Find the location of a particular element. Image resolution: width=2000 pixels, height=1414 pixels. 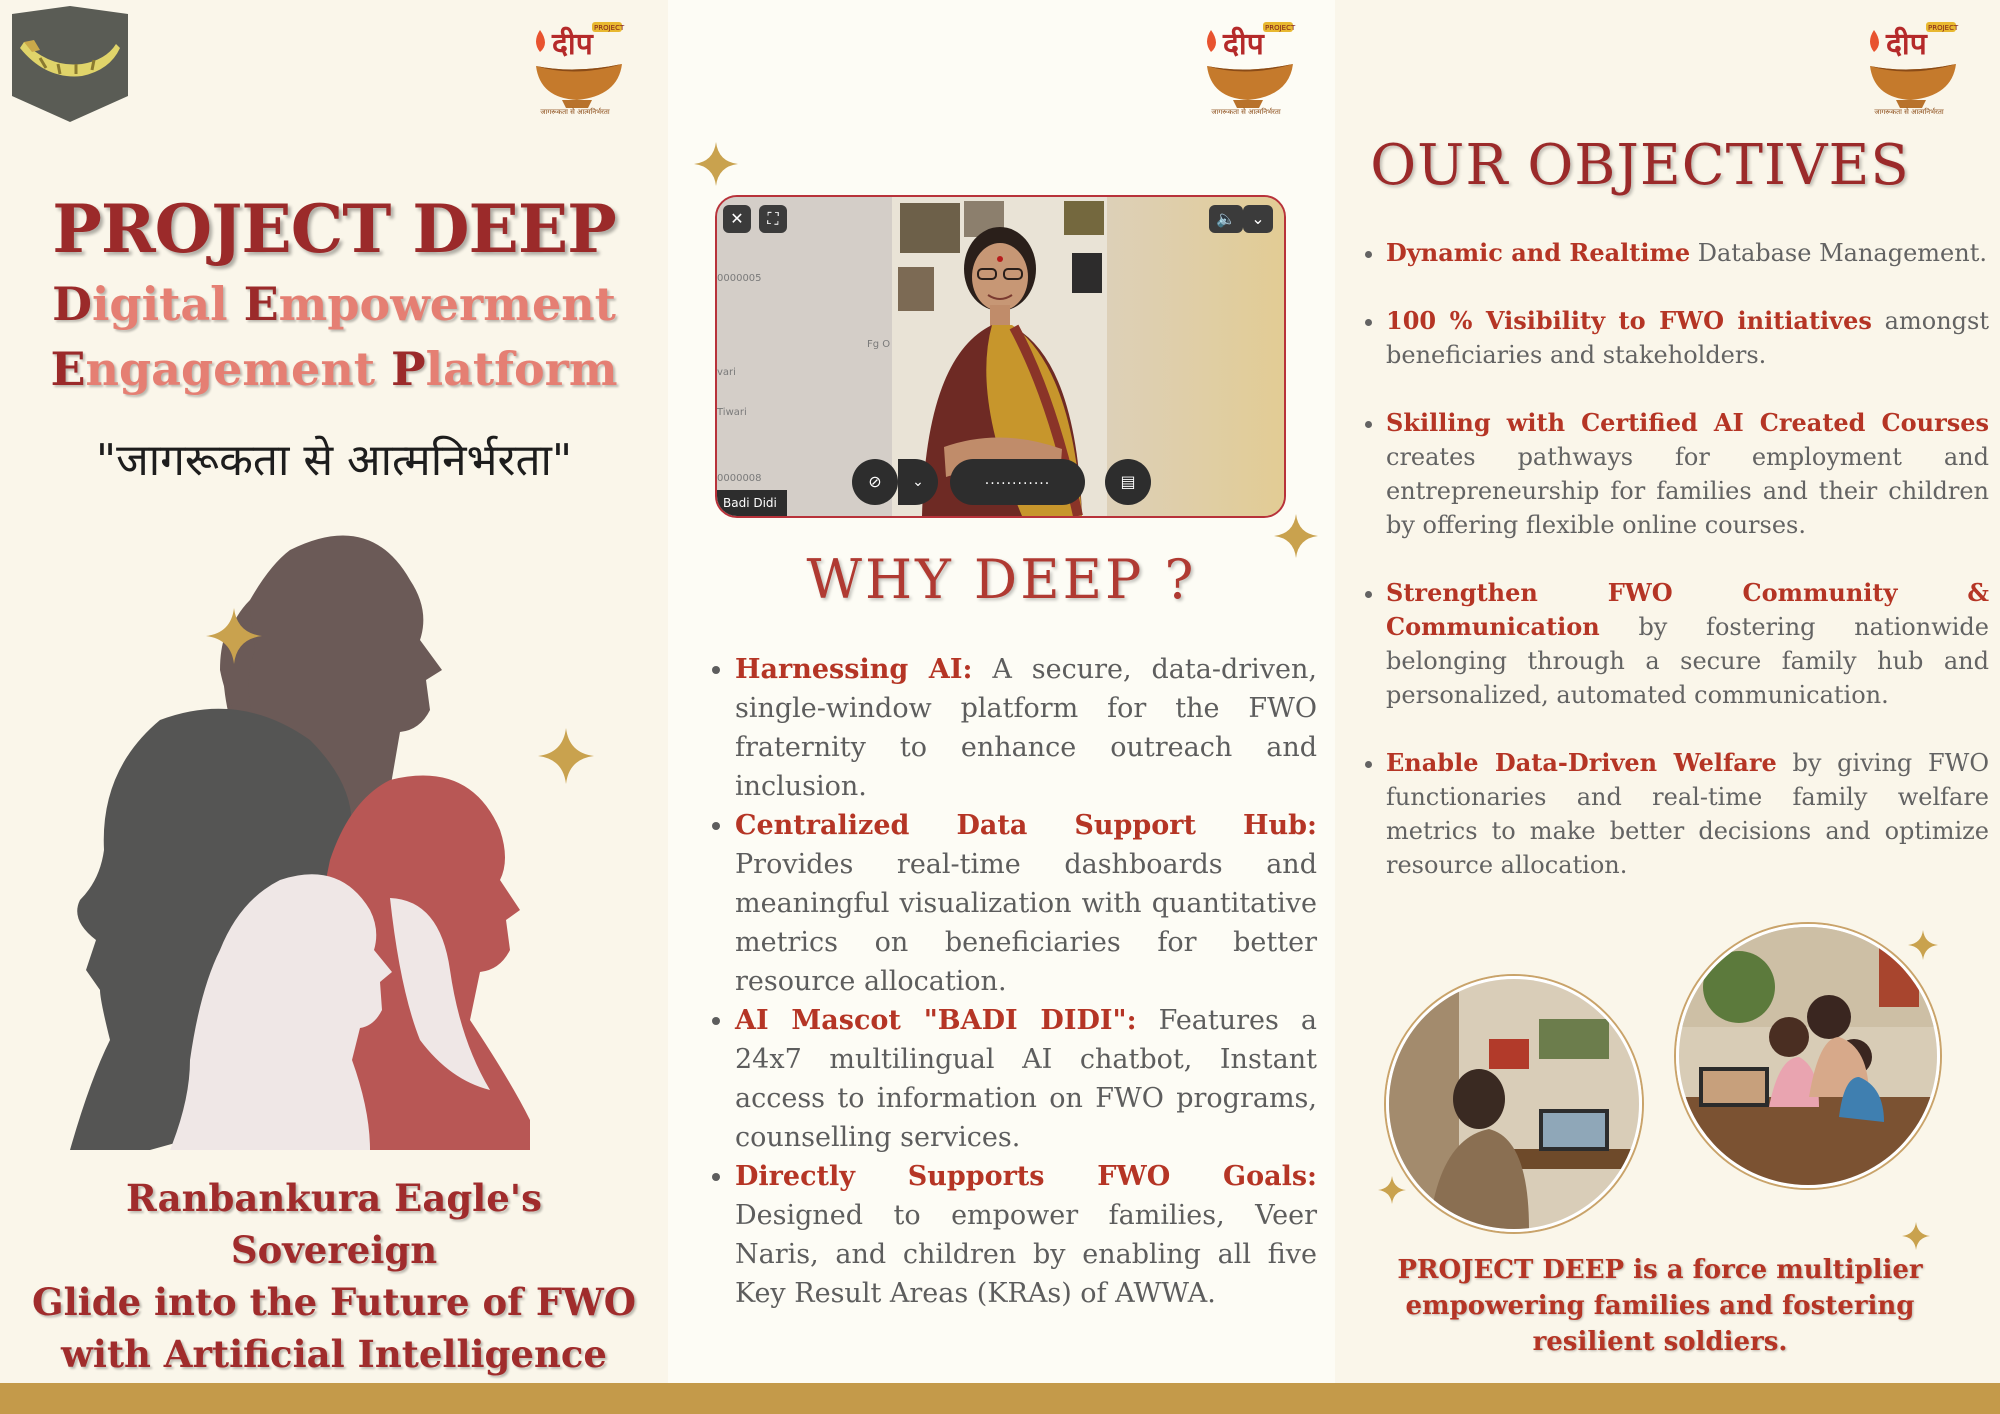

project-title: PROJECT DEEP is located at coordinates (334, 229).